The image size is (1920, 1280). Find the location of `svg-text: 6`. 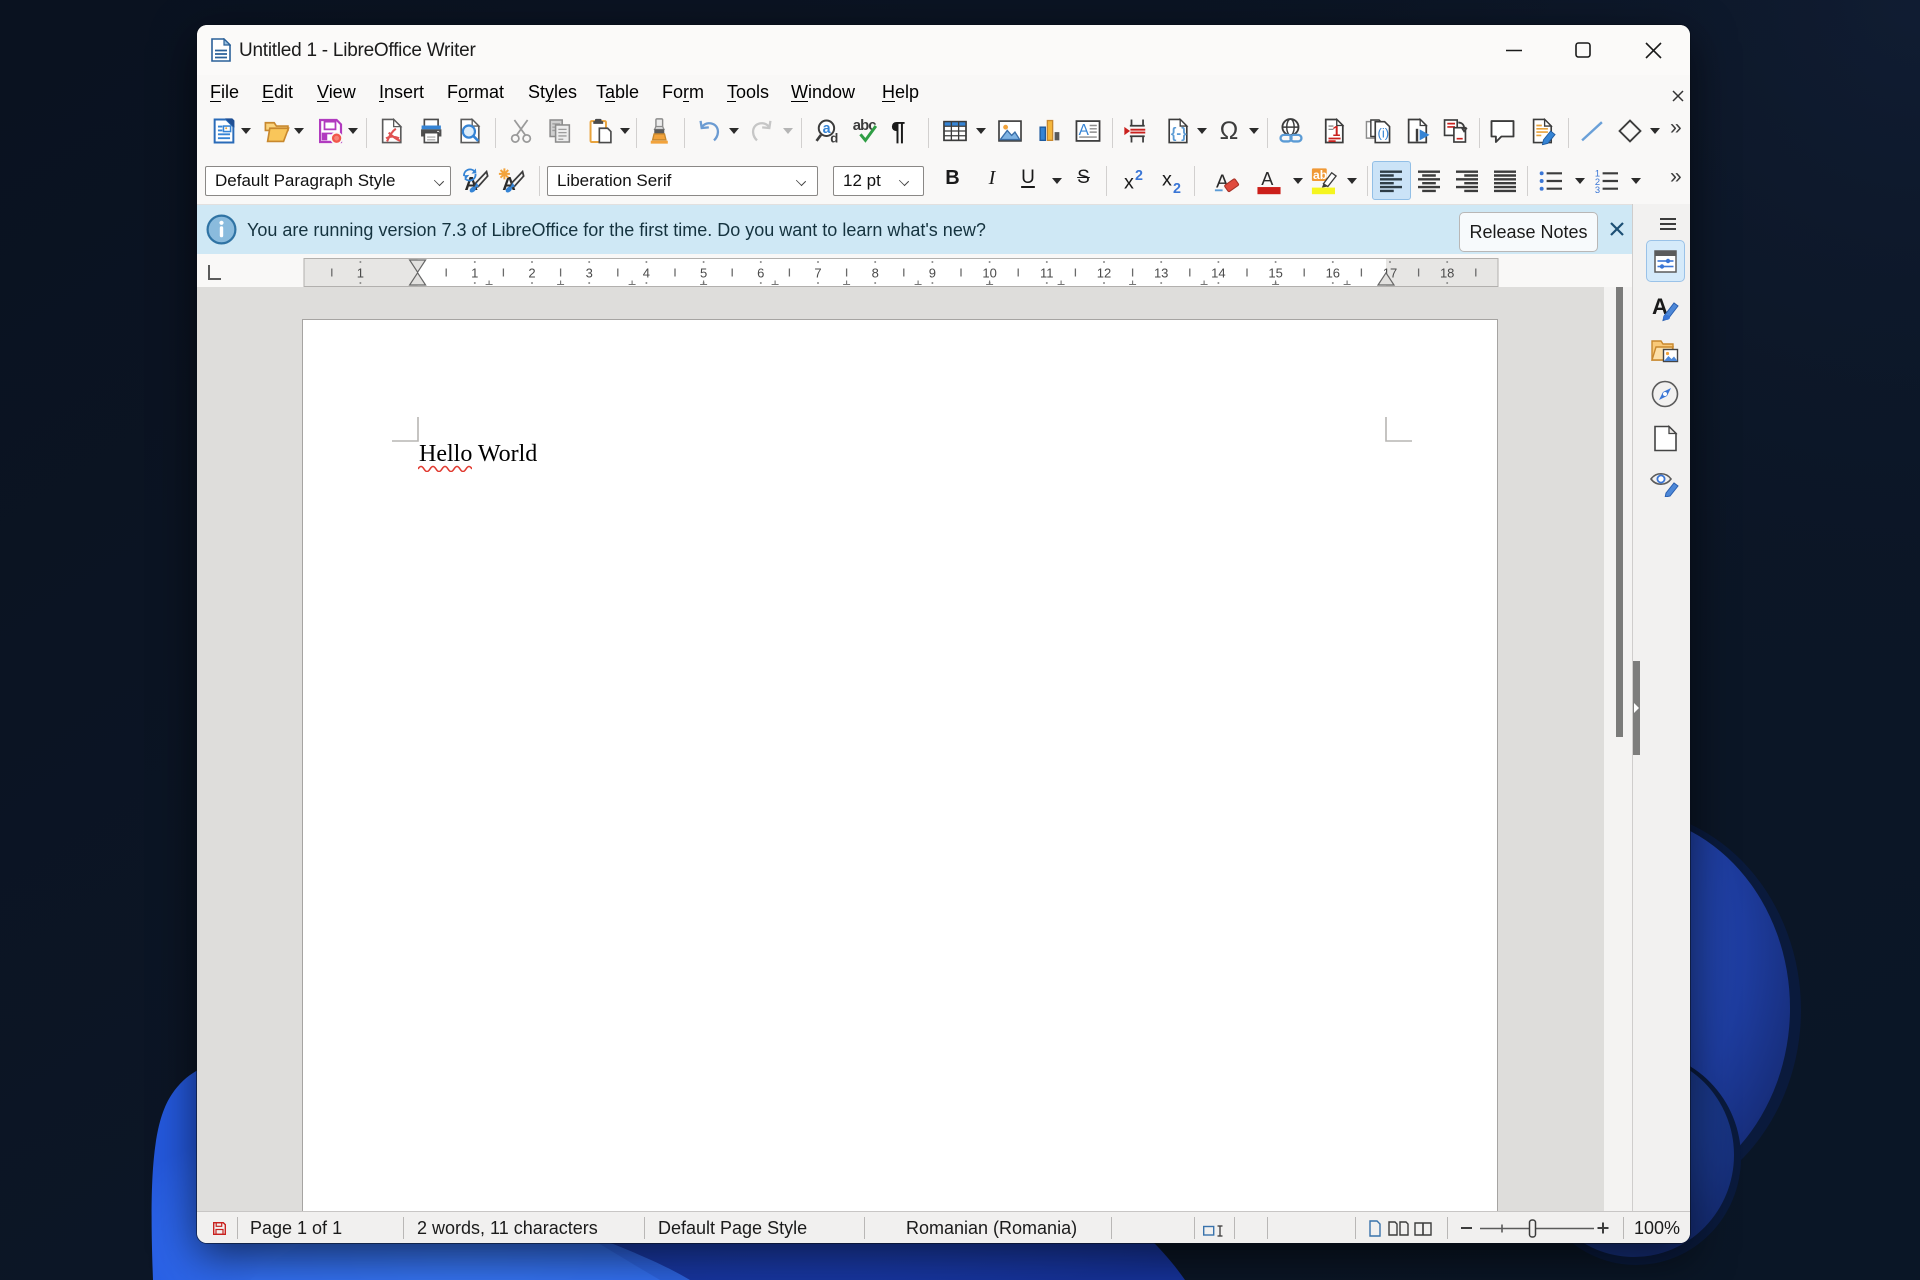

svg-text: 6 is located at coordinates (760, 273).